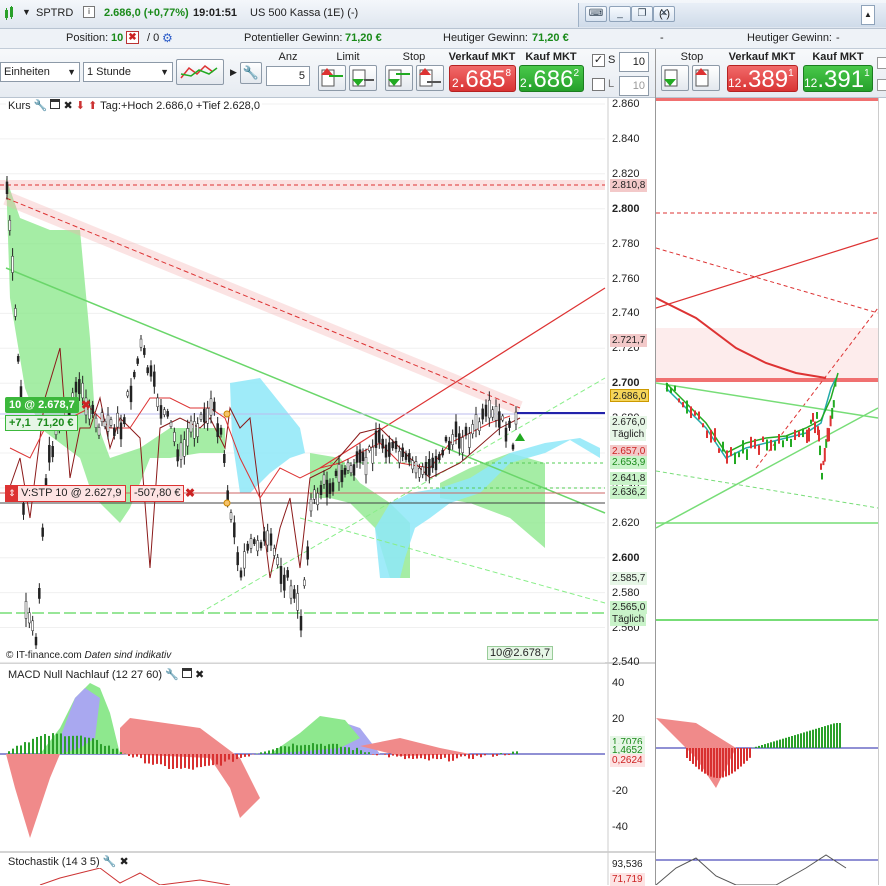  I want to click on units-select: Einheiten▼, so click(40, 72).